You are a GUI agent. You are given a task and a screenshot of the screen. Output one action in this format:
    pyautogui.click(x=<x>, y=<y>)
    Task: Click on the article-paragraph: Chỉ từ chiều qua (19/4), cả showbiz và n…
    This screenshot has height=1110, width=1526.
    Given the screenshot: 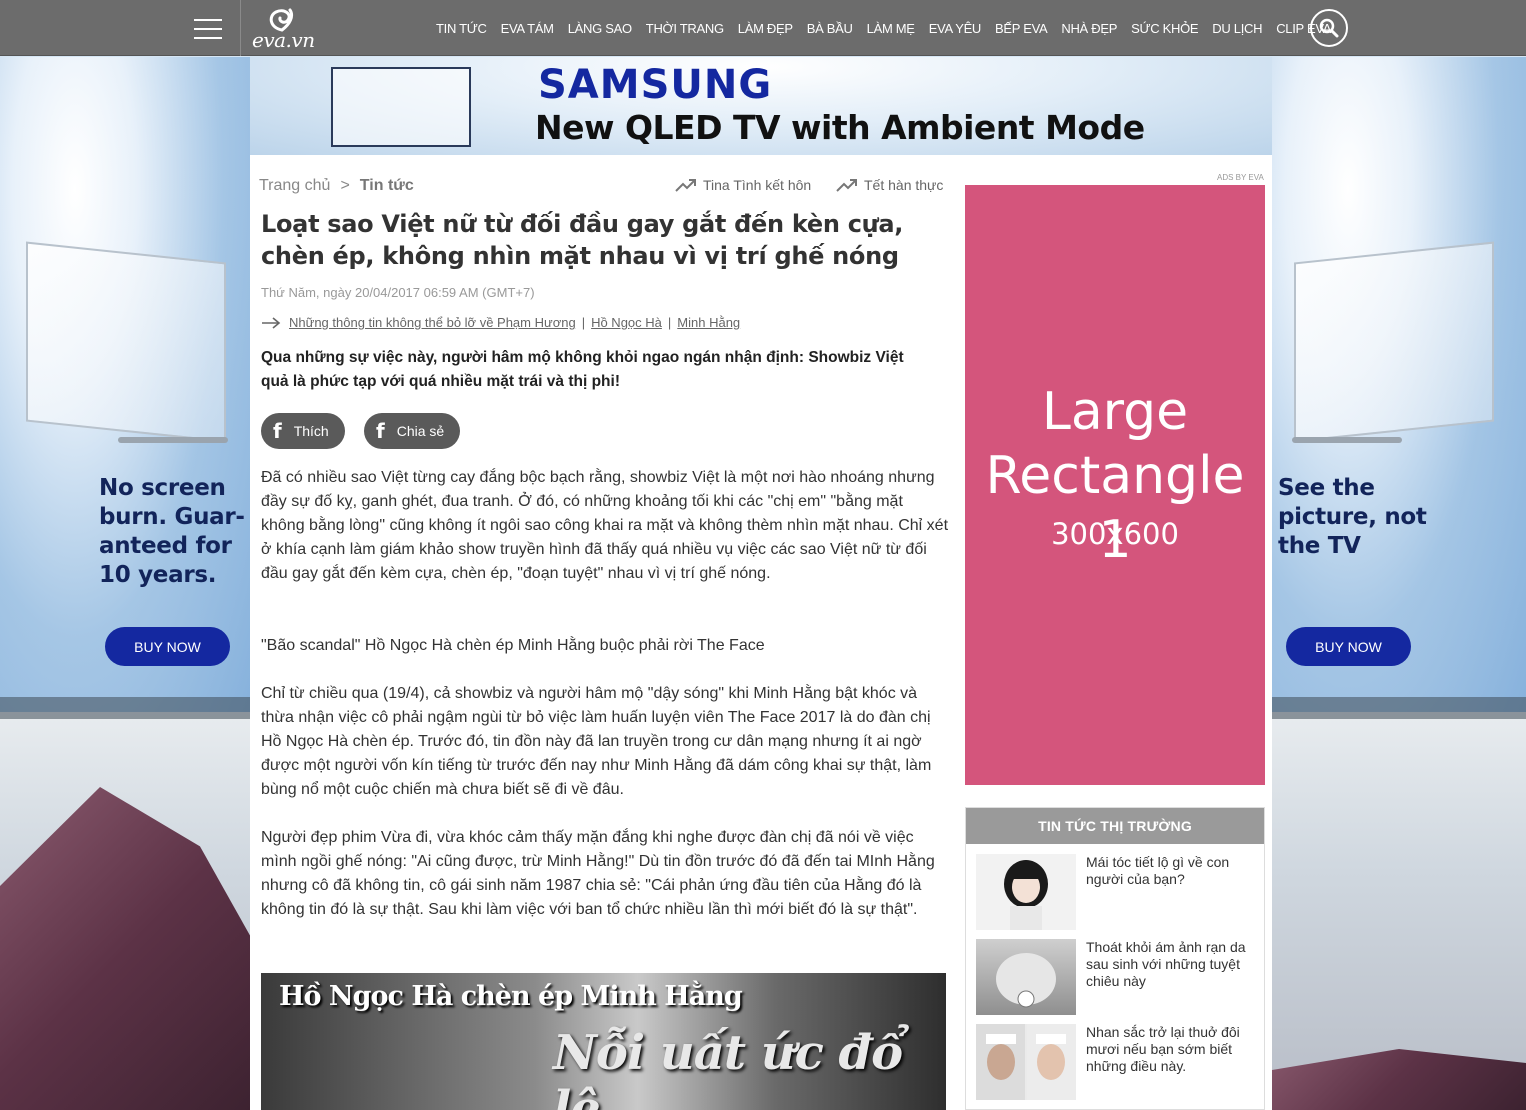 What is the action you would take?
    pyautogui.click(x=596, y=741)
    